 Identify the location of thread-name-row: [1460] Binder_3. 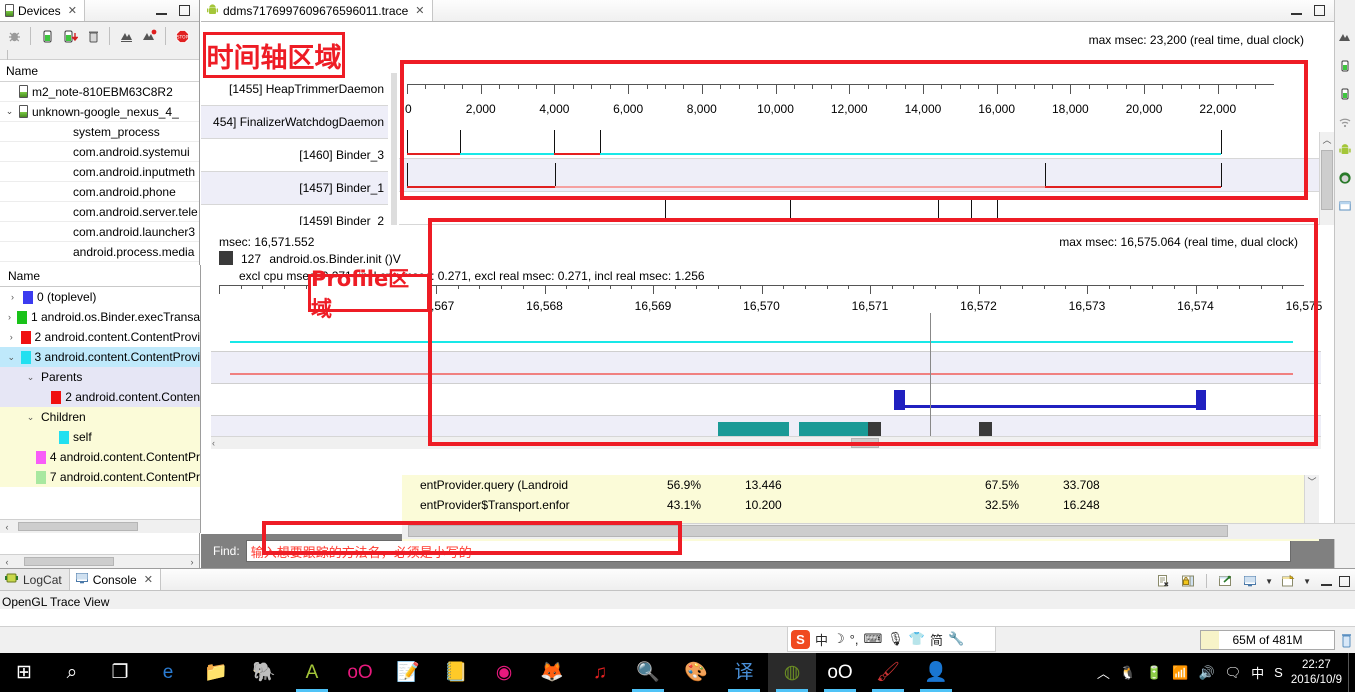
(294, 155).